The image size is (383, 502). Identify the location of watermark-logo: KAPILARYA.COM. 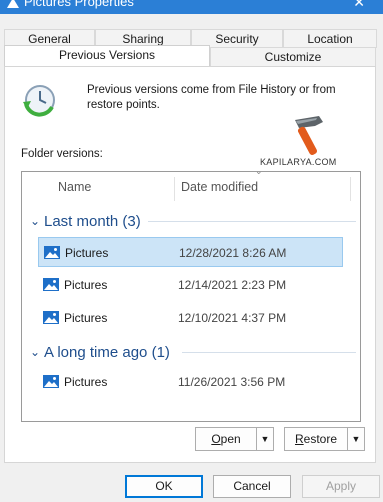
(300, 141).